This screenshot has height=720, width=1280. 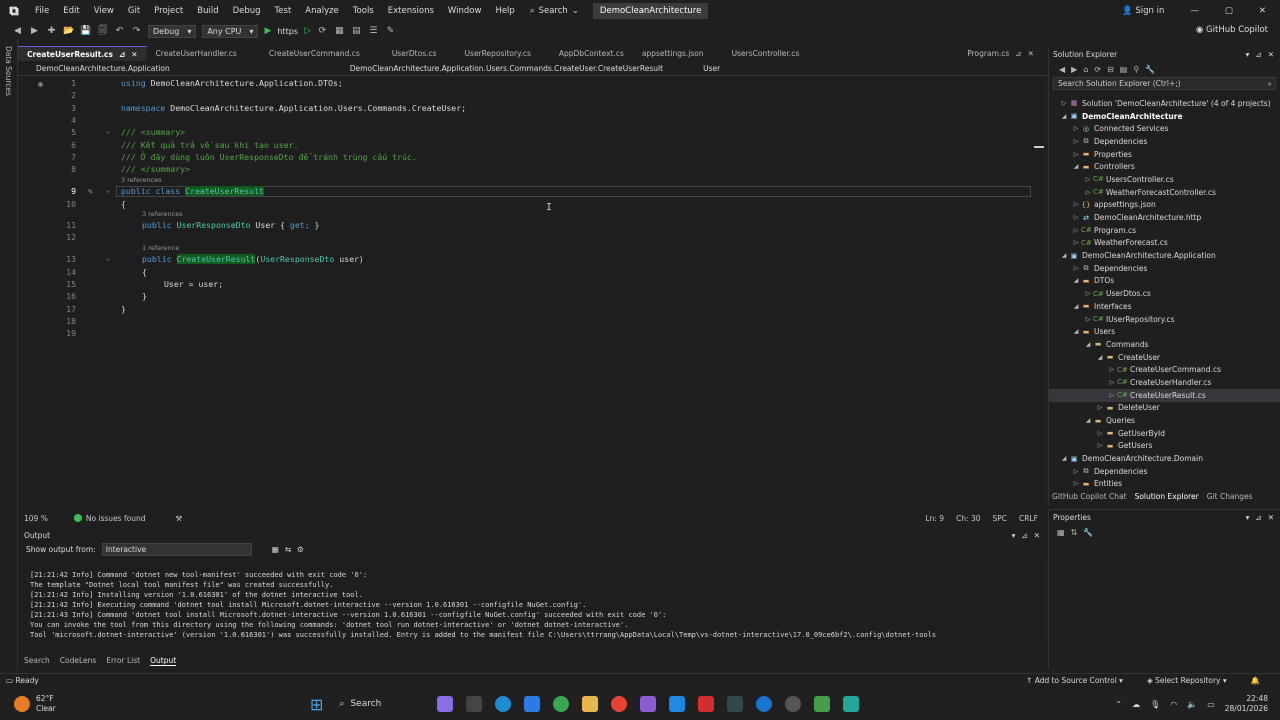 I want to click on clear-all-icon: ▦, so click(x=275, y=549).